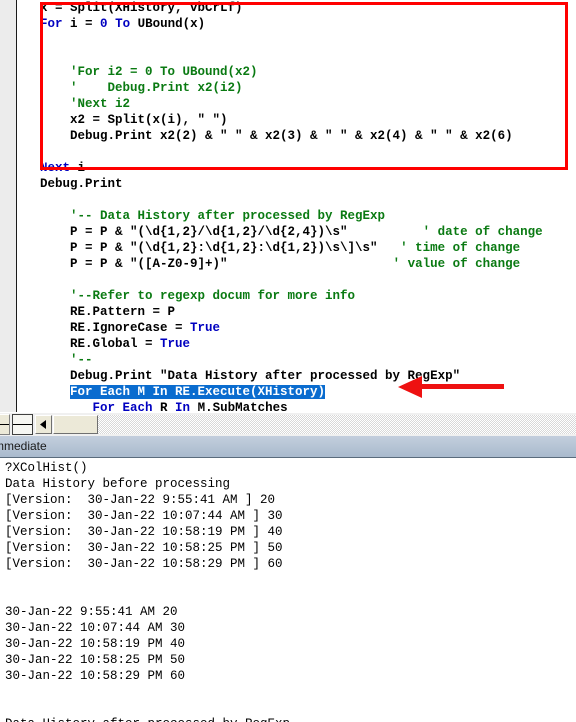 This screenshot has height=722, width=576. What do you see at coordinates (297, 360) in the screenshot?
I see `code-line: '--` at bounding box center [297, 360].